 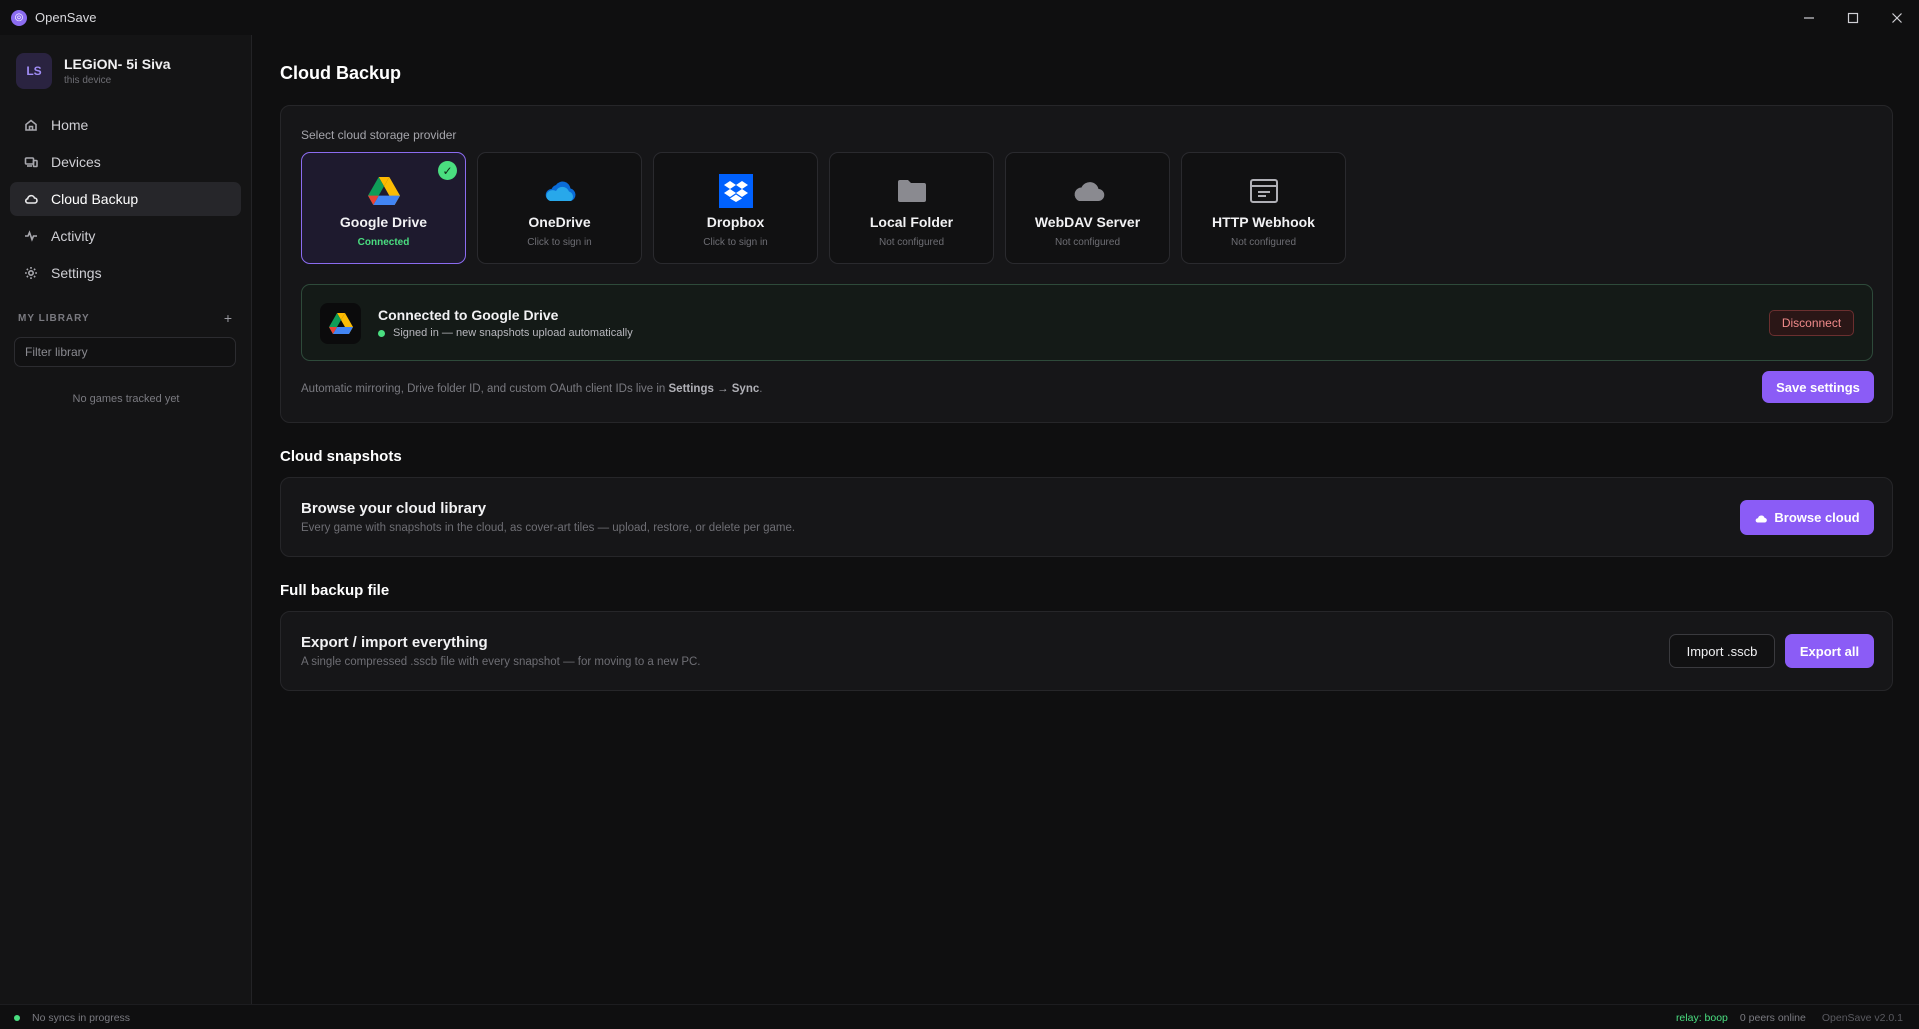 I want to click on provider-name: OneDrive, so click(x=559, y=222).